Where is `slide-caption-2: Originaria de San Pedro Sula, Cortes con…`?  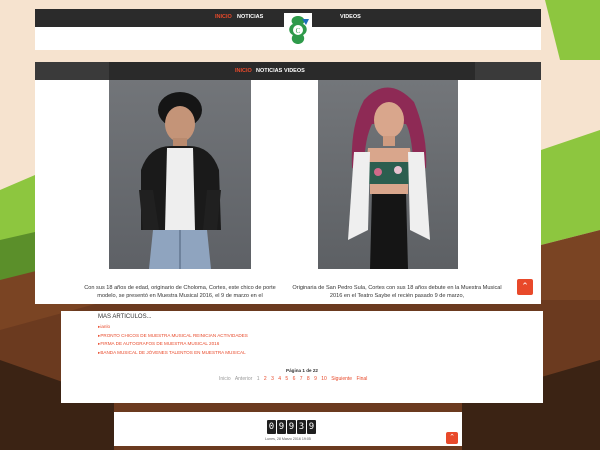 slide-caption-2: Originaria de San Pedro Sula, Cortes con… is located at coordinates (397, 292).